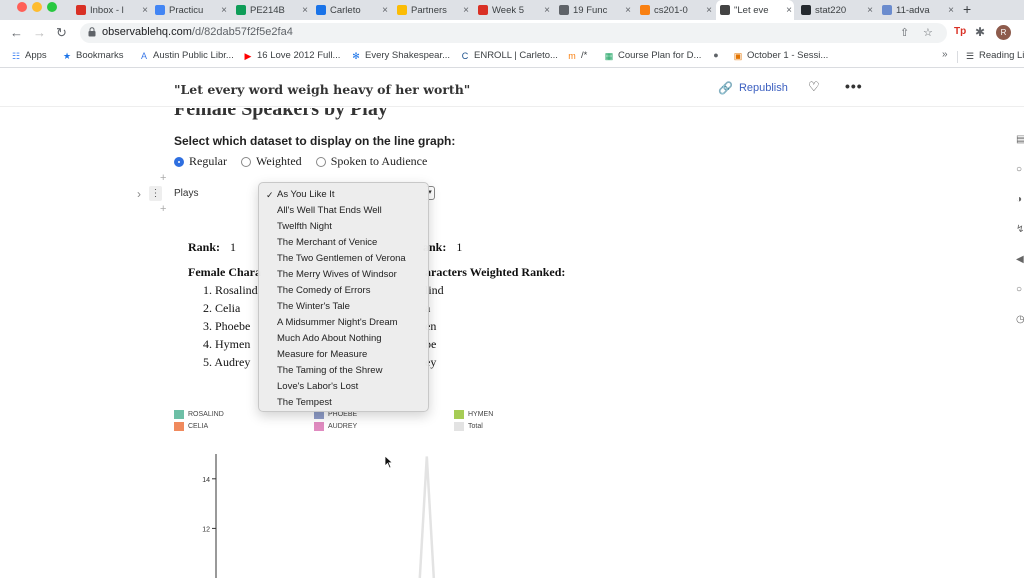 This screenshot has width=1024, height=578. I want to click on more-bookmarks-icon: », so click(945, 54).